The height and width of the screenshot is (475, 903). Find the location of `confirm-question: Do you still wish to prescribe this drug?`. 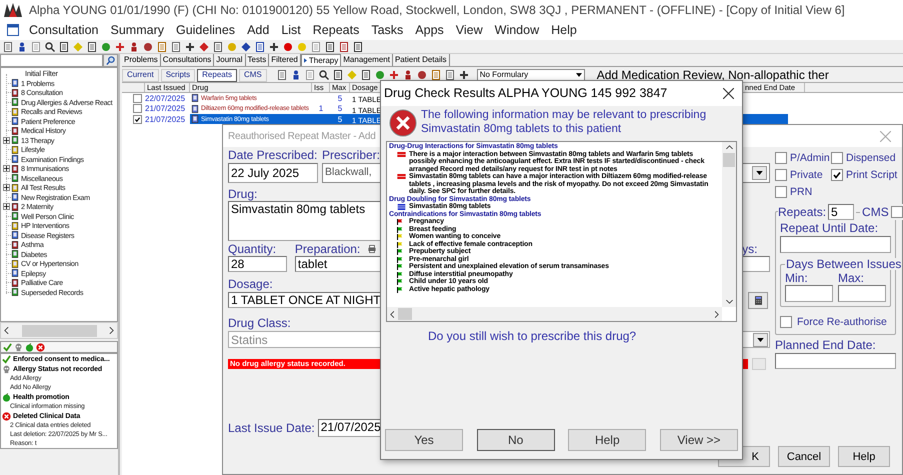

confirm-question: Do you still wish to prescribe this drug? is located at coordinates (532, 336).